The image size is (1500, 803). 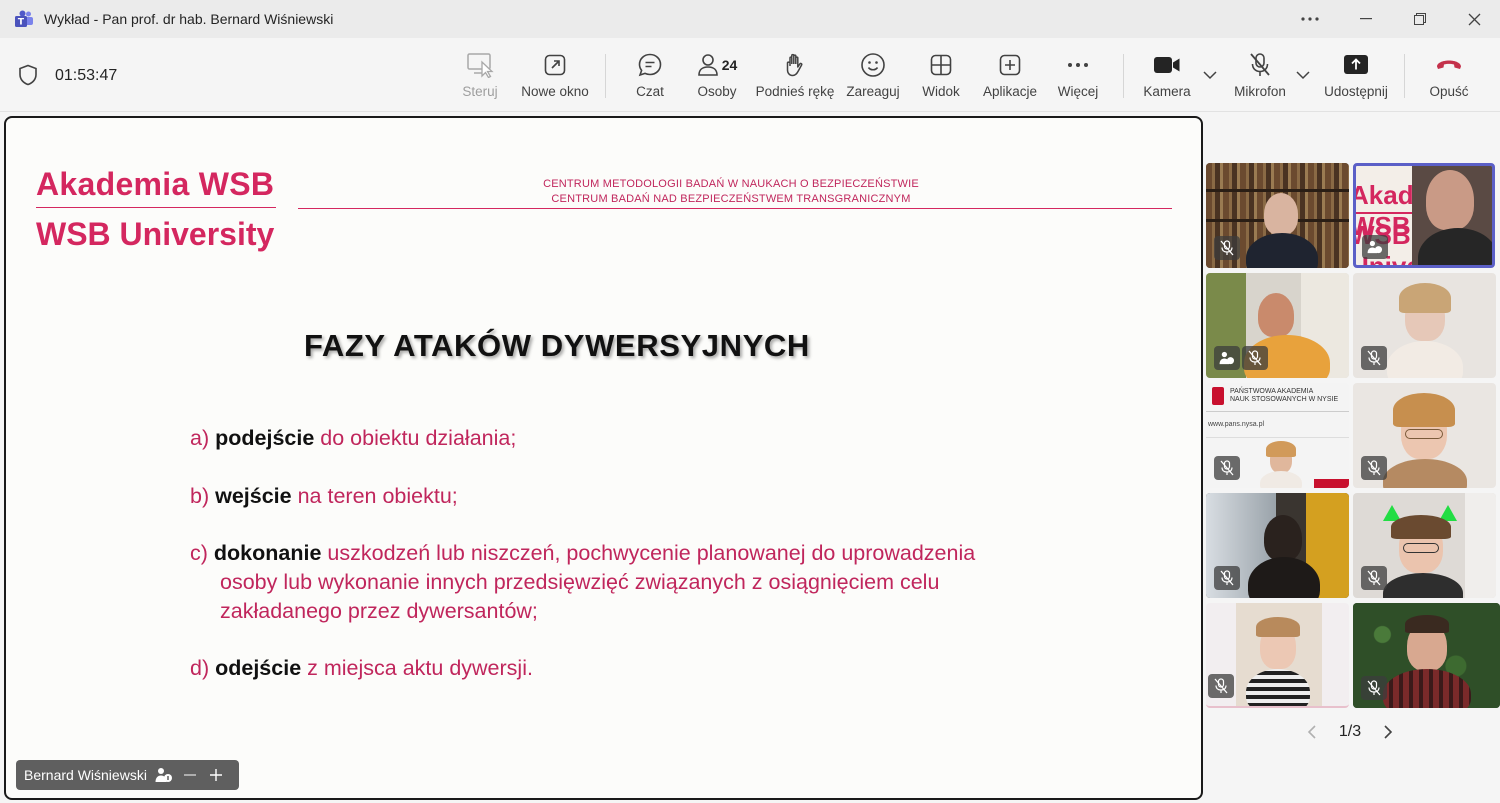 I want to click on share-screen-icon, so click(x=1356, y=64).